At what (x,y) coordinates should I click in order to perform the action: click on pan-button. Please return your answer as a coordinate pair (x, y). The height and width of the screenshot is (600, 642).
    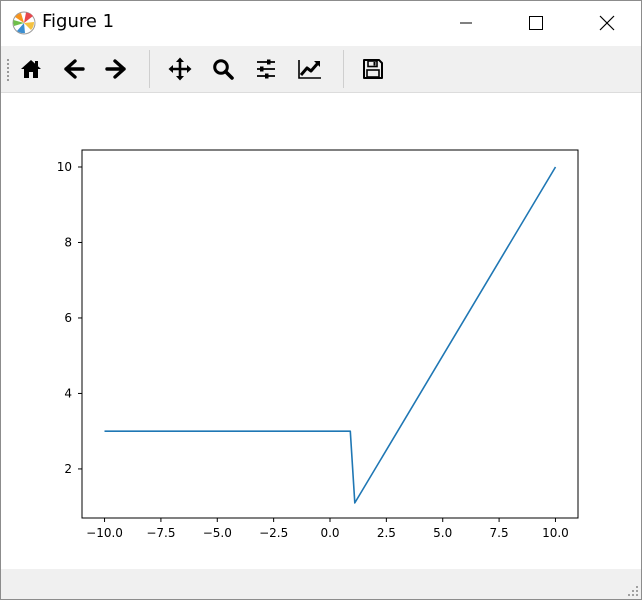
    Looking at the image, I should click on (180, 69).